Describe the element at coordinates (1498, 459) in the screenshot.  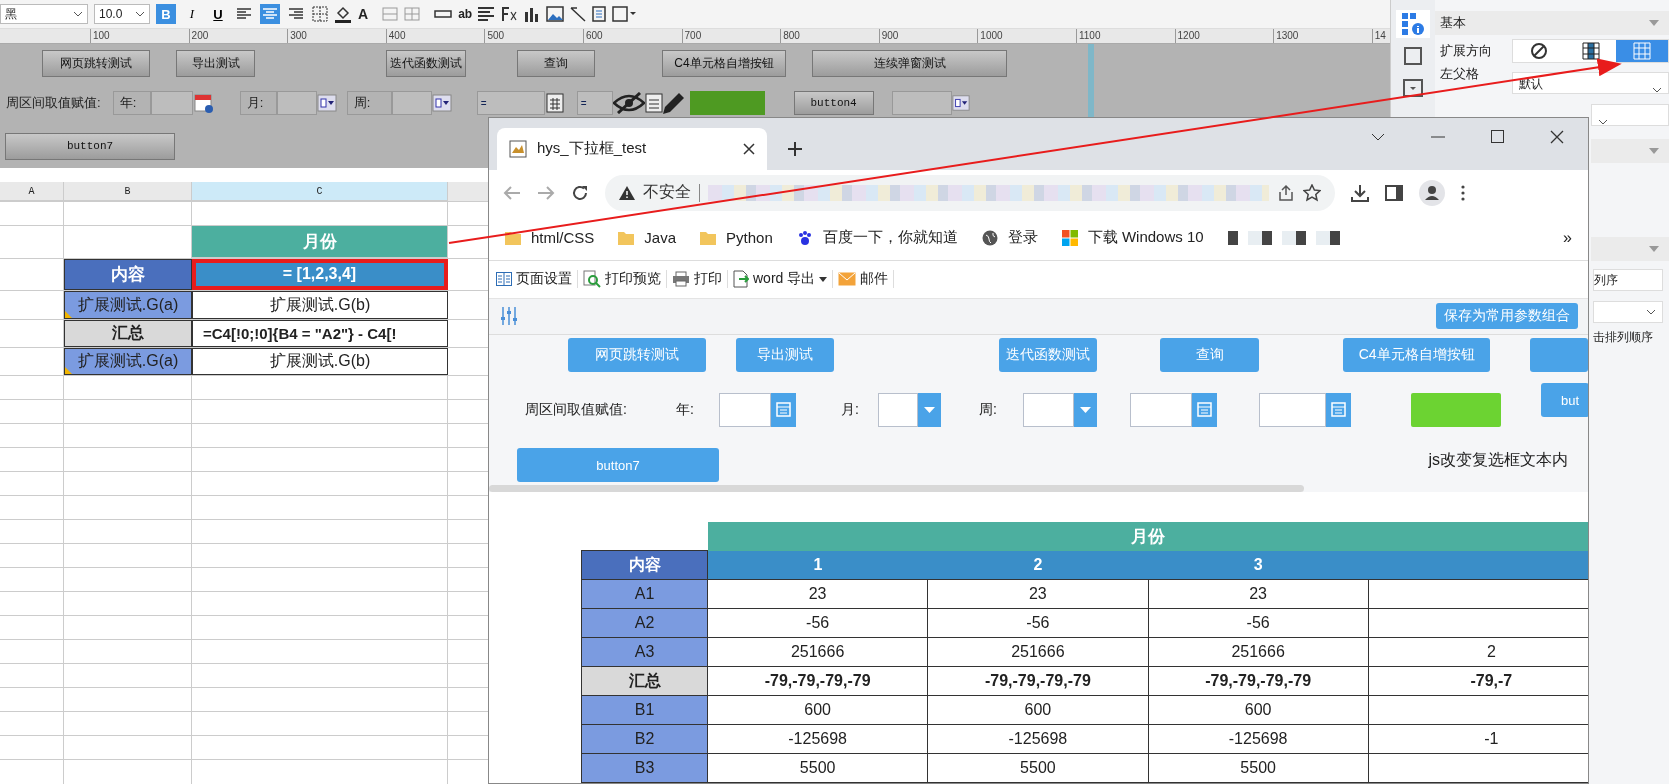
I see `checkbox-text-label: js改变复选框文本内` at that location.